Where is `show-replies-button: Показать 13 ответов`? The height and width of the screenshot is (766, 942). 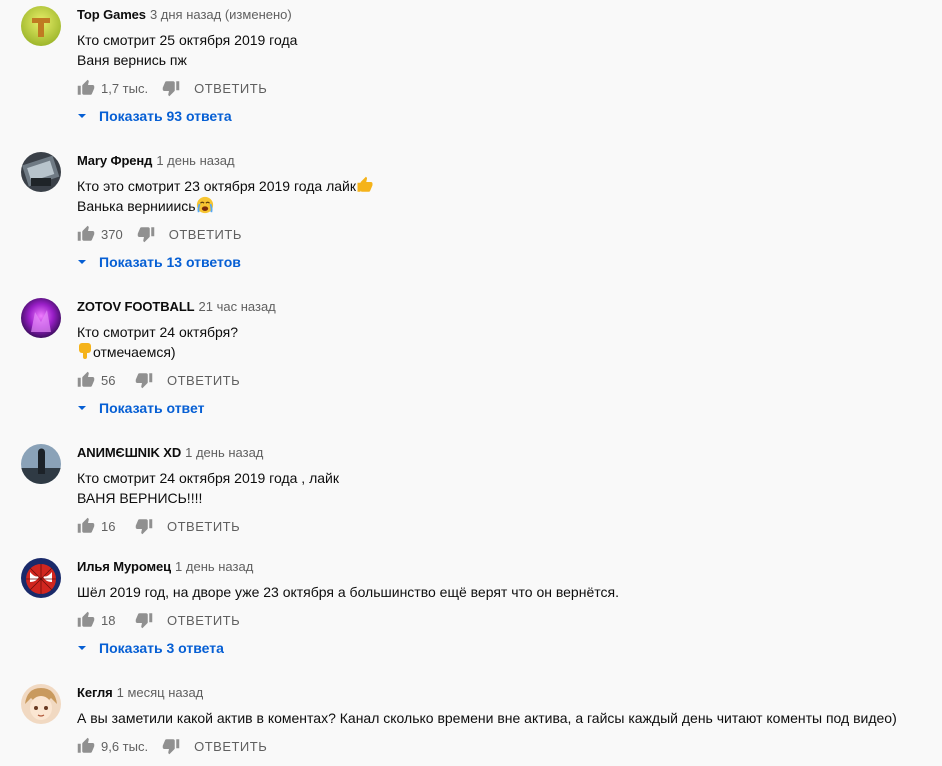
show-replies-button: Показать 13 ответов is located at coordinates (159, 262).